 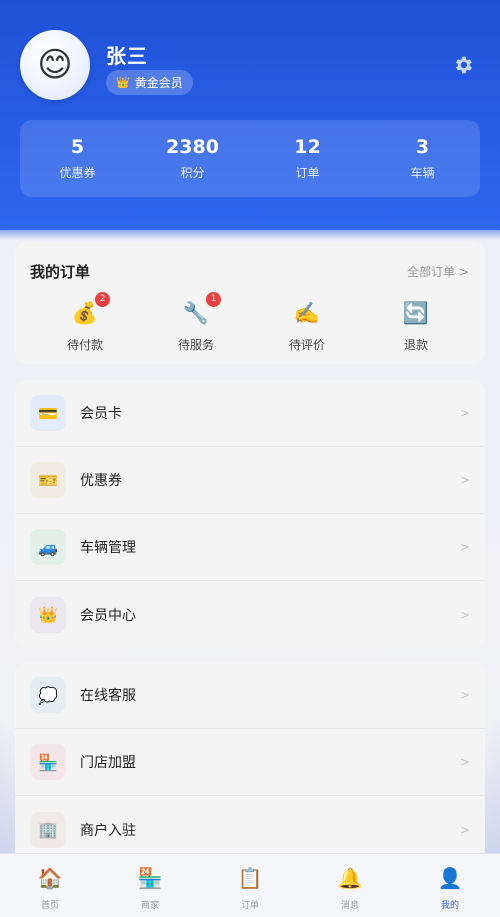 What do you see at coordinates (55, 65) in the screenshot?
I see `avatar: 😊` at bounding box center [55, 65].